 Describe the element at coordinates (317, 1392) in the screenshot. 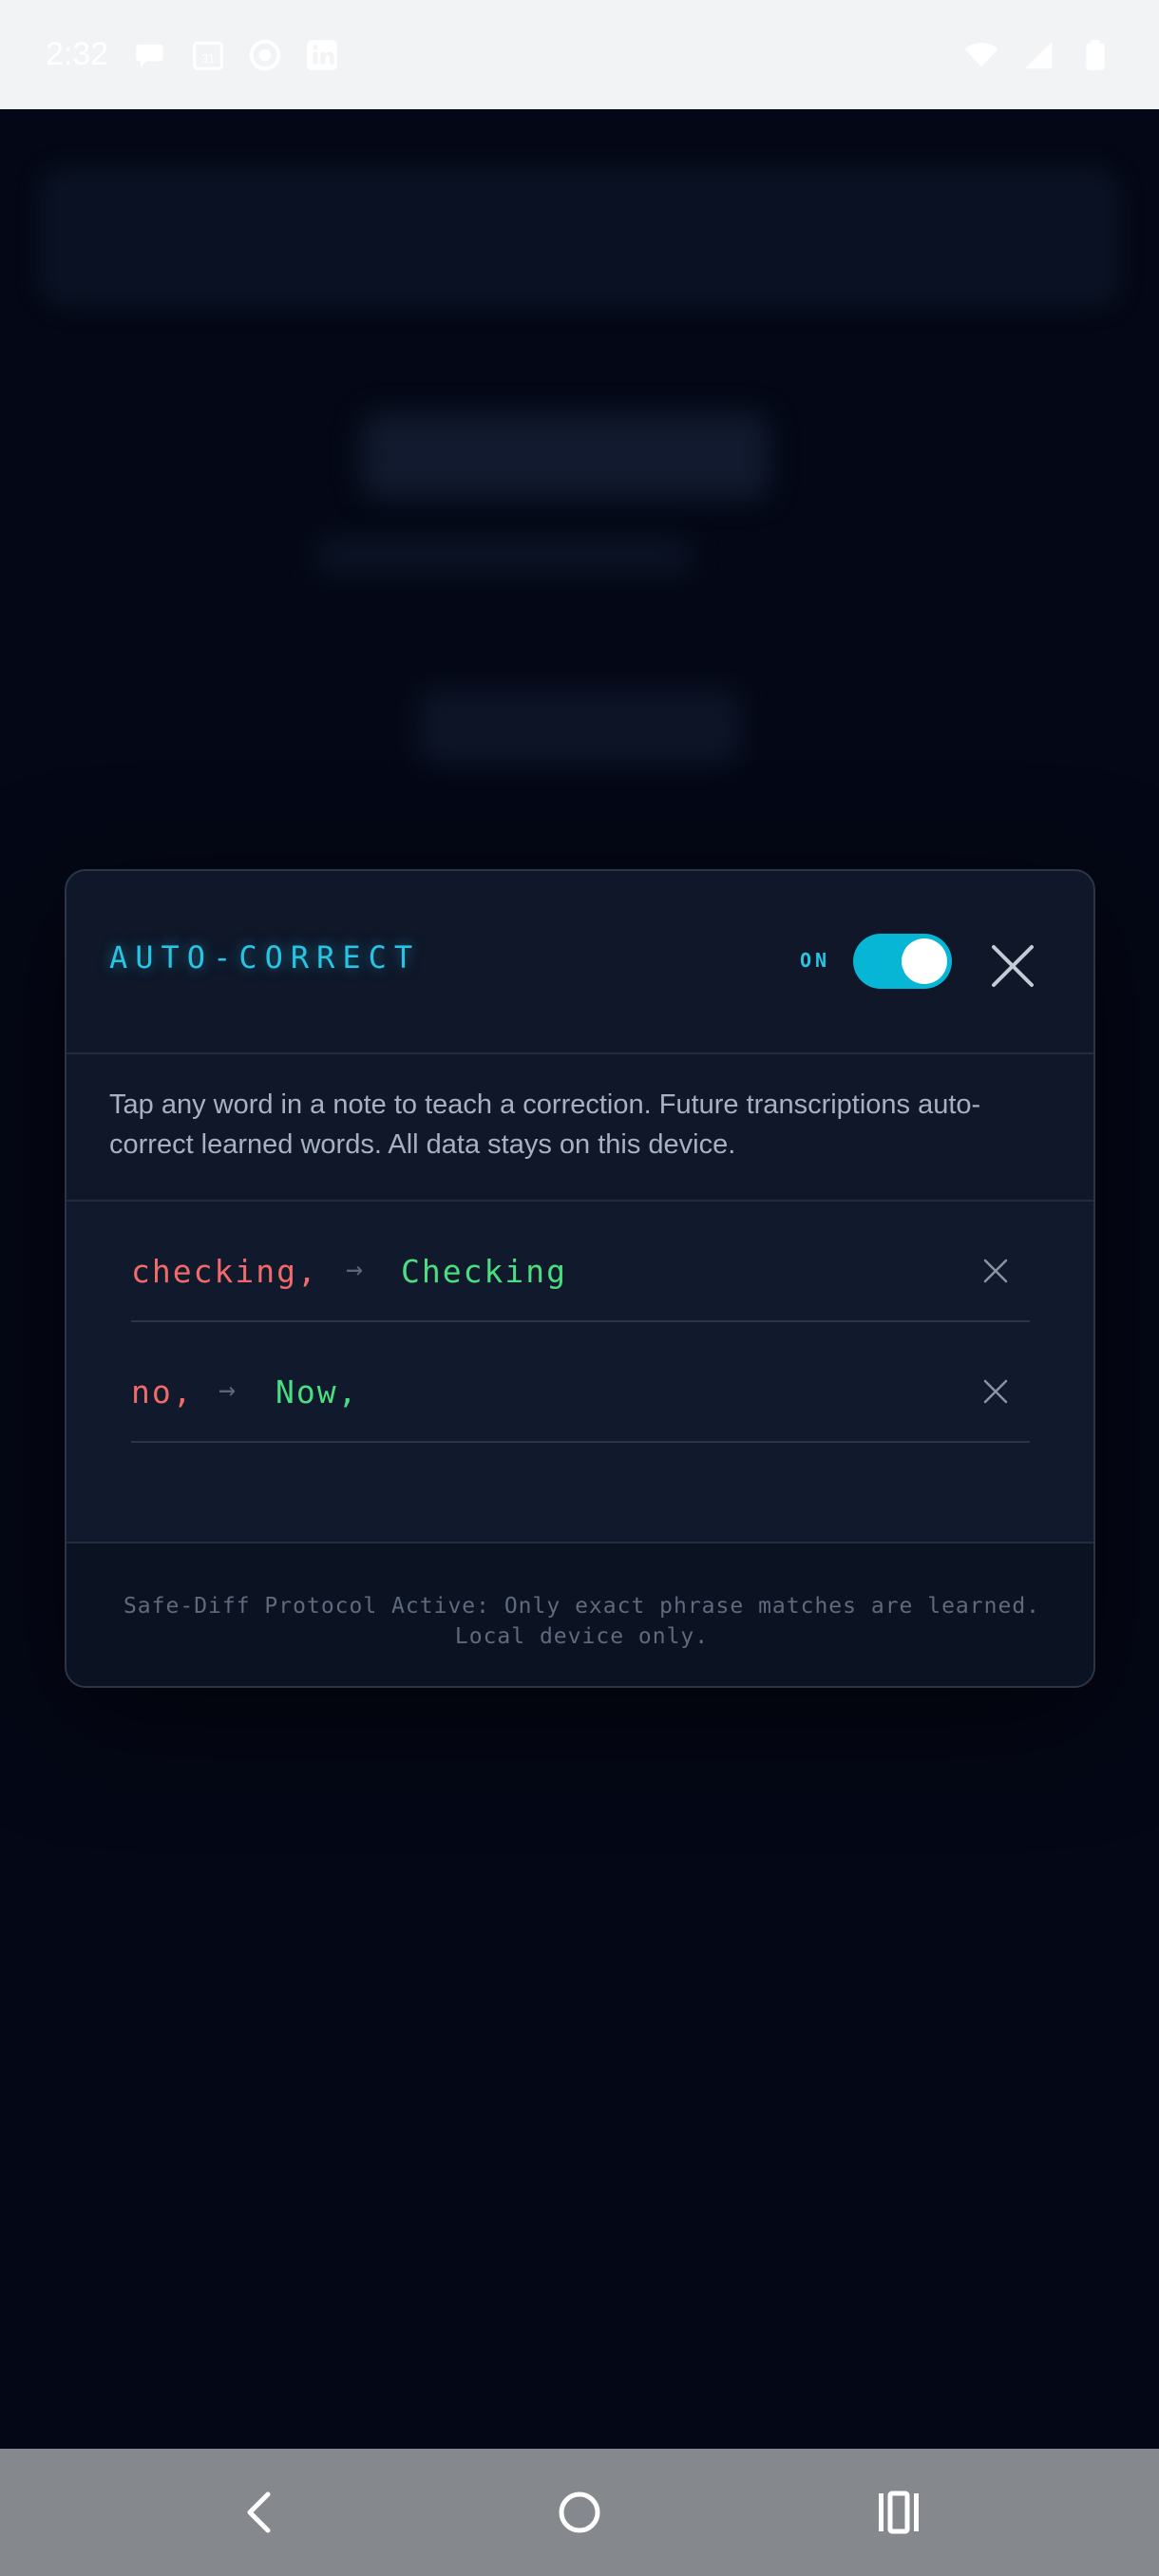

I see `rule-to-word: Now,` at that location.